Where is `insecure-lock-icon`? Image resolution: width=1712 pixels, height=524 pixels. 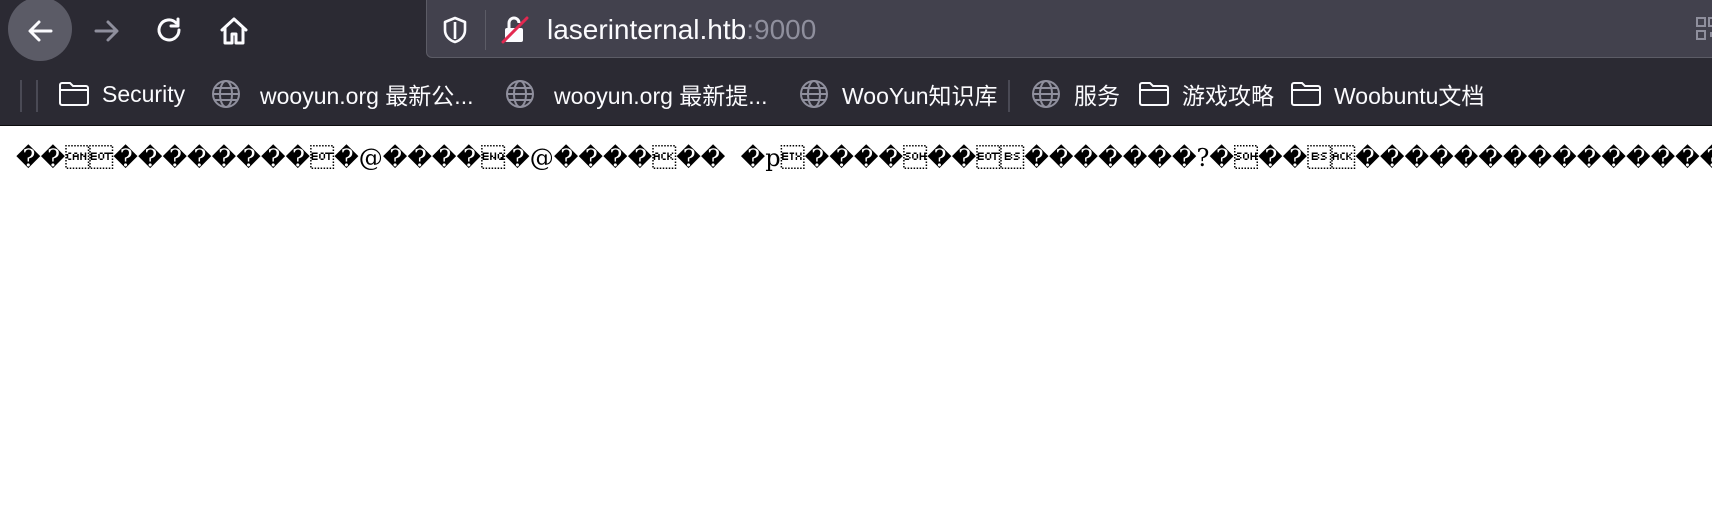 insecure-lock-icon is located at coordinates (515, 30).